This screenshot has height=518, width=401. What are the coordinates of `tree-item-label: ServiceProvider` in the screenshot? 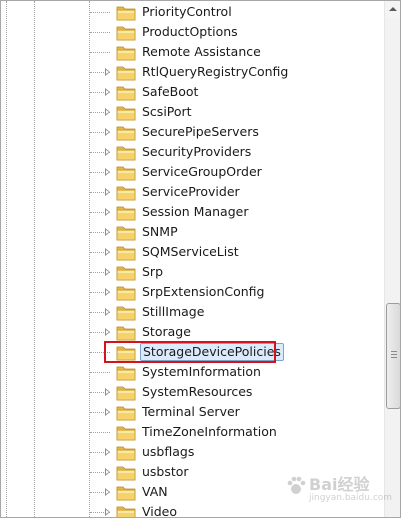 It's located at (191, 191).